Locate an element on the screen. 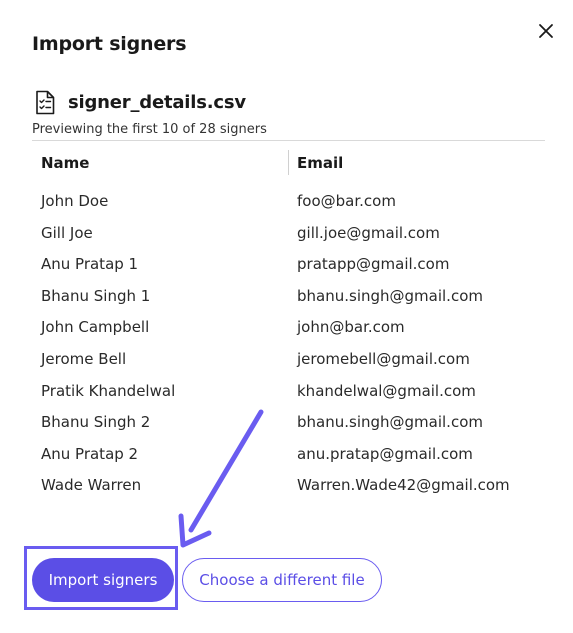 The height and width of the screenshot is (633, 573). dialog-title: Import signers is located at coordinates (109, 44).